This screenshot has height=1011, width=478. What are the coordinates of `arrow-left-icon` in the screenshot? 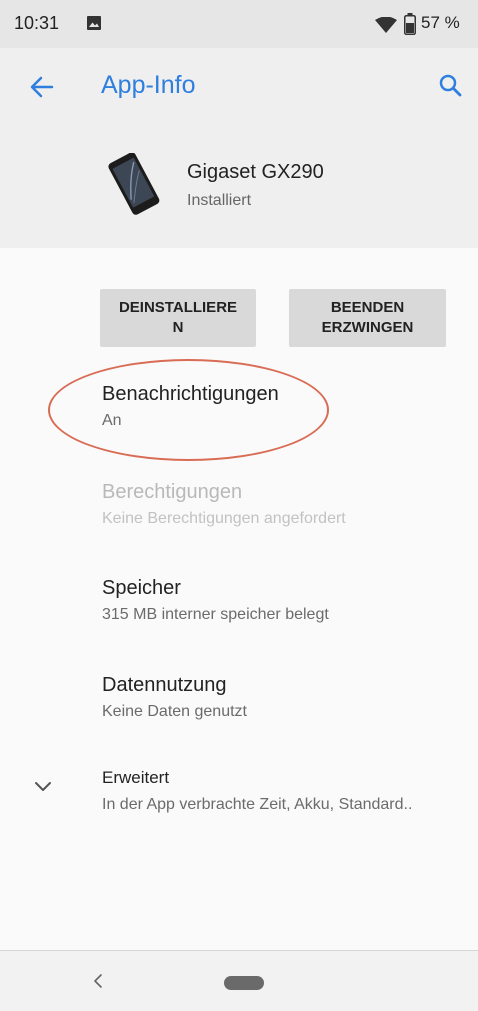 It's located at (42, 89).